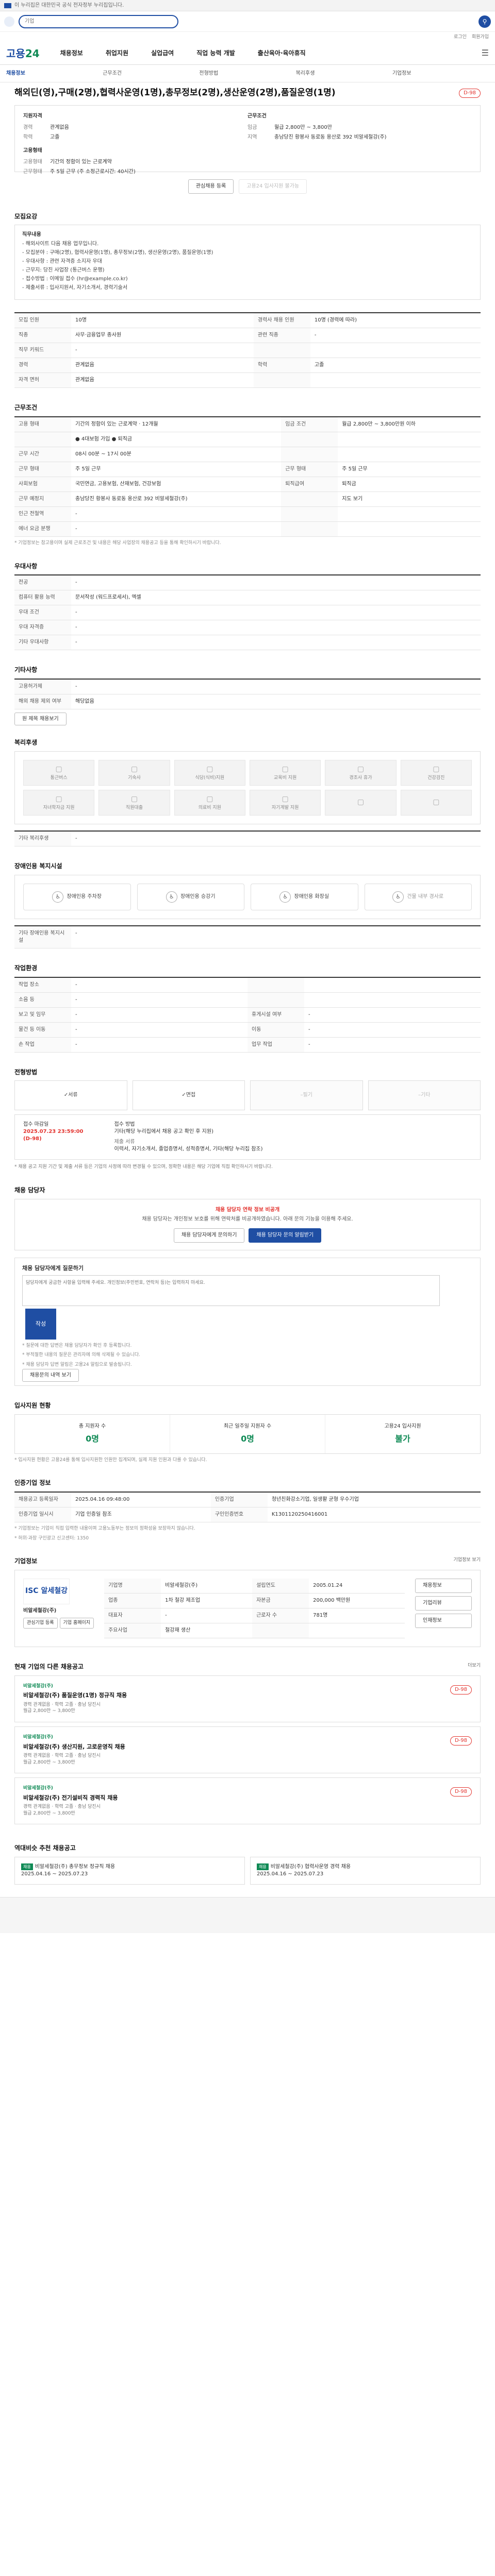 Image resolution: width=495 pixels, height=2576 pixels. I want to click on listing-salary: 월급 2,800만 ~ 3,800만, so click(49, 1813).